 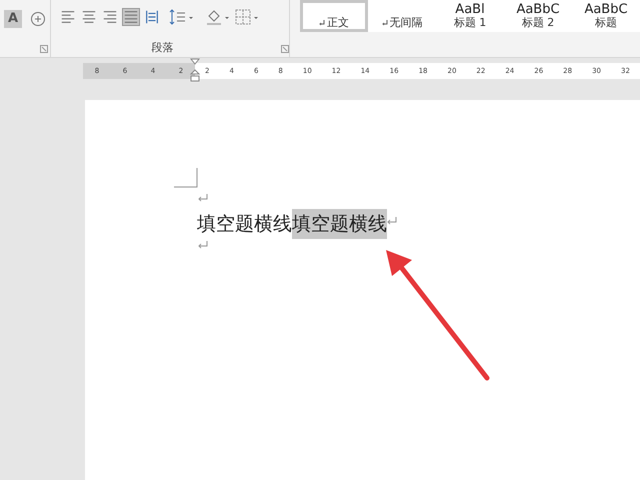 What do you see at coordinates (538, 16) in the screenshot?
I see `style-gallery-item: AaBbC 标题 2` at bounding box center [538, 16].